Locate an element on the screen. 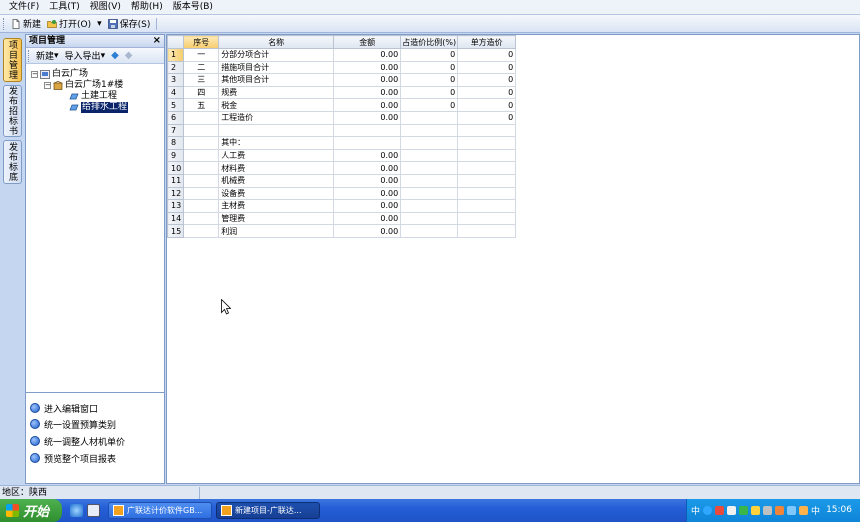  table-row: 15 利润 0.00 is located at coordinates (341, 231).